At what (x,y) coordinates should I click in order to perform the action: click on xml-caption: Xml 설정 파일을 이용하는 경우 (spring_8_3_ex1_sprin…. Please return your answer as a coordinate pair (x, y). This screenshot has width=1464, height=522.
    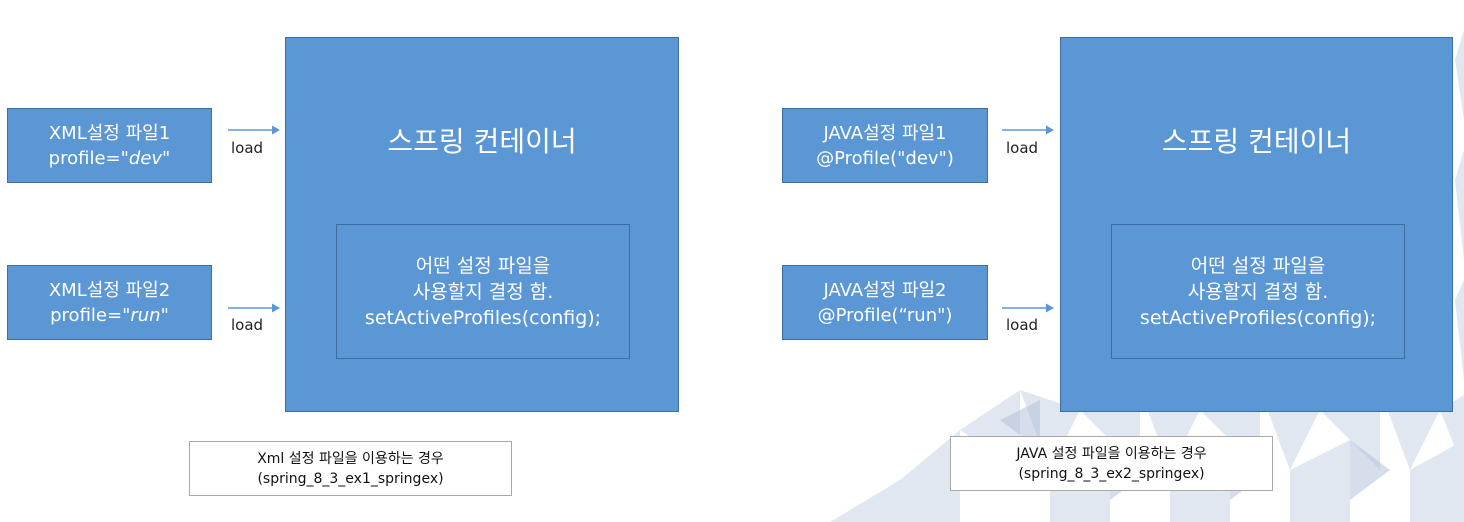
    Looking at the image, I should click on (350, 468).